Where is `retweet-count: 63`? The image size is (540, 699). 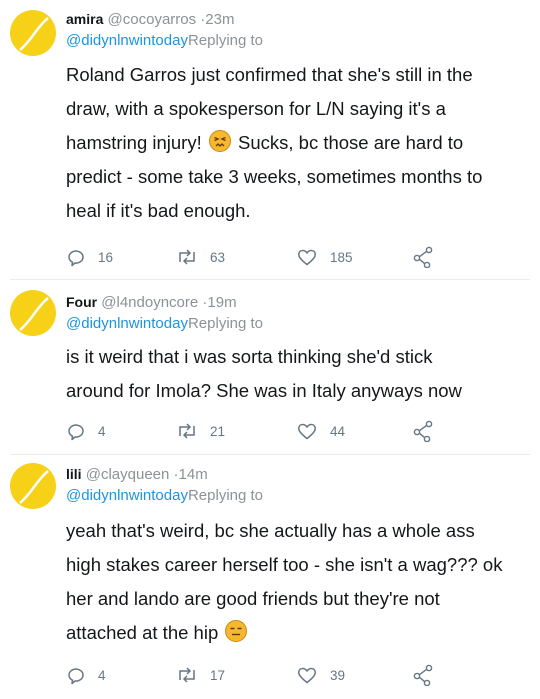 retweet-count: 63 is located at coordinates (218, 257).